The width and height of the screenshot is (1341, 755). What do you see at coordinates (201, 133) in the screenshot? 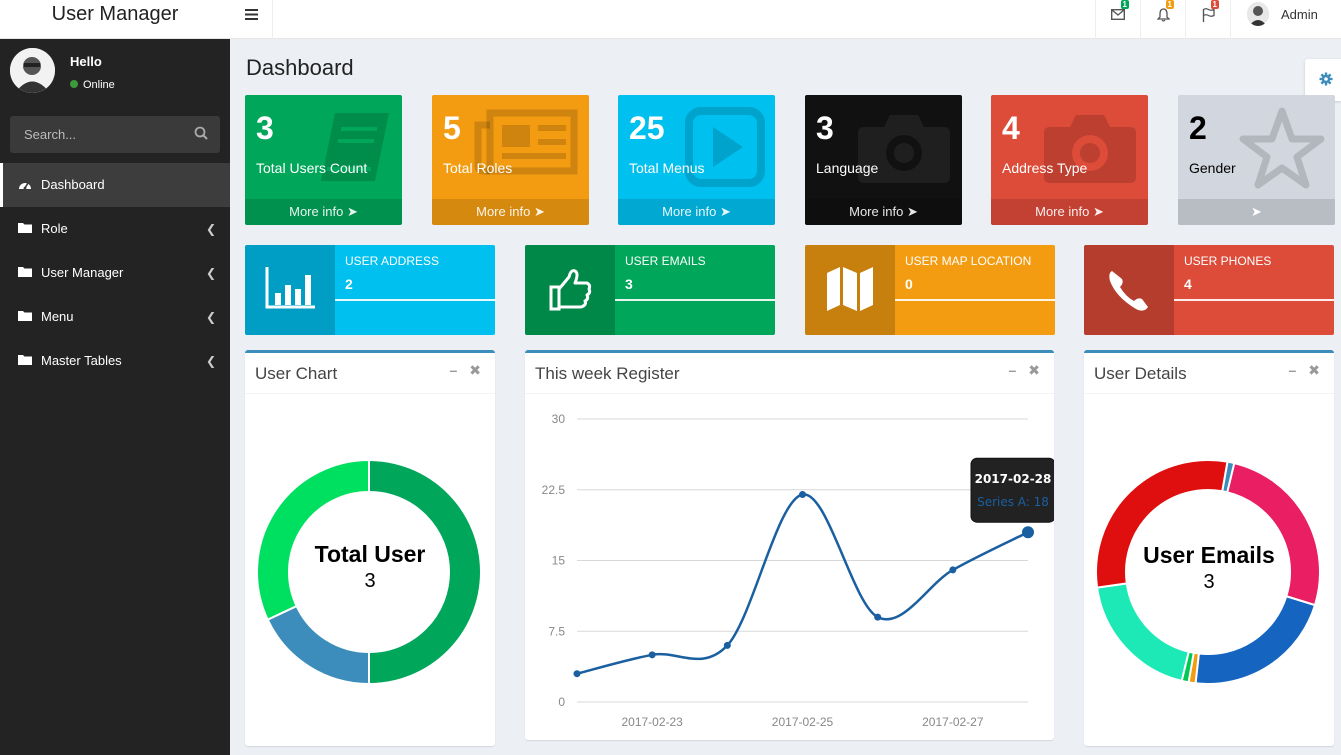
I see `search-icon` at bounding box center [201, 133].